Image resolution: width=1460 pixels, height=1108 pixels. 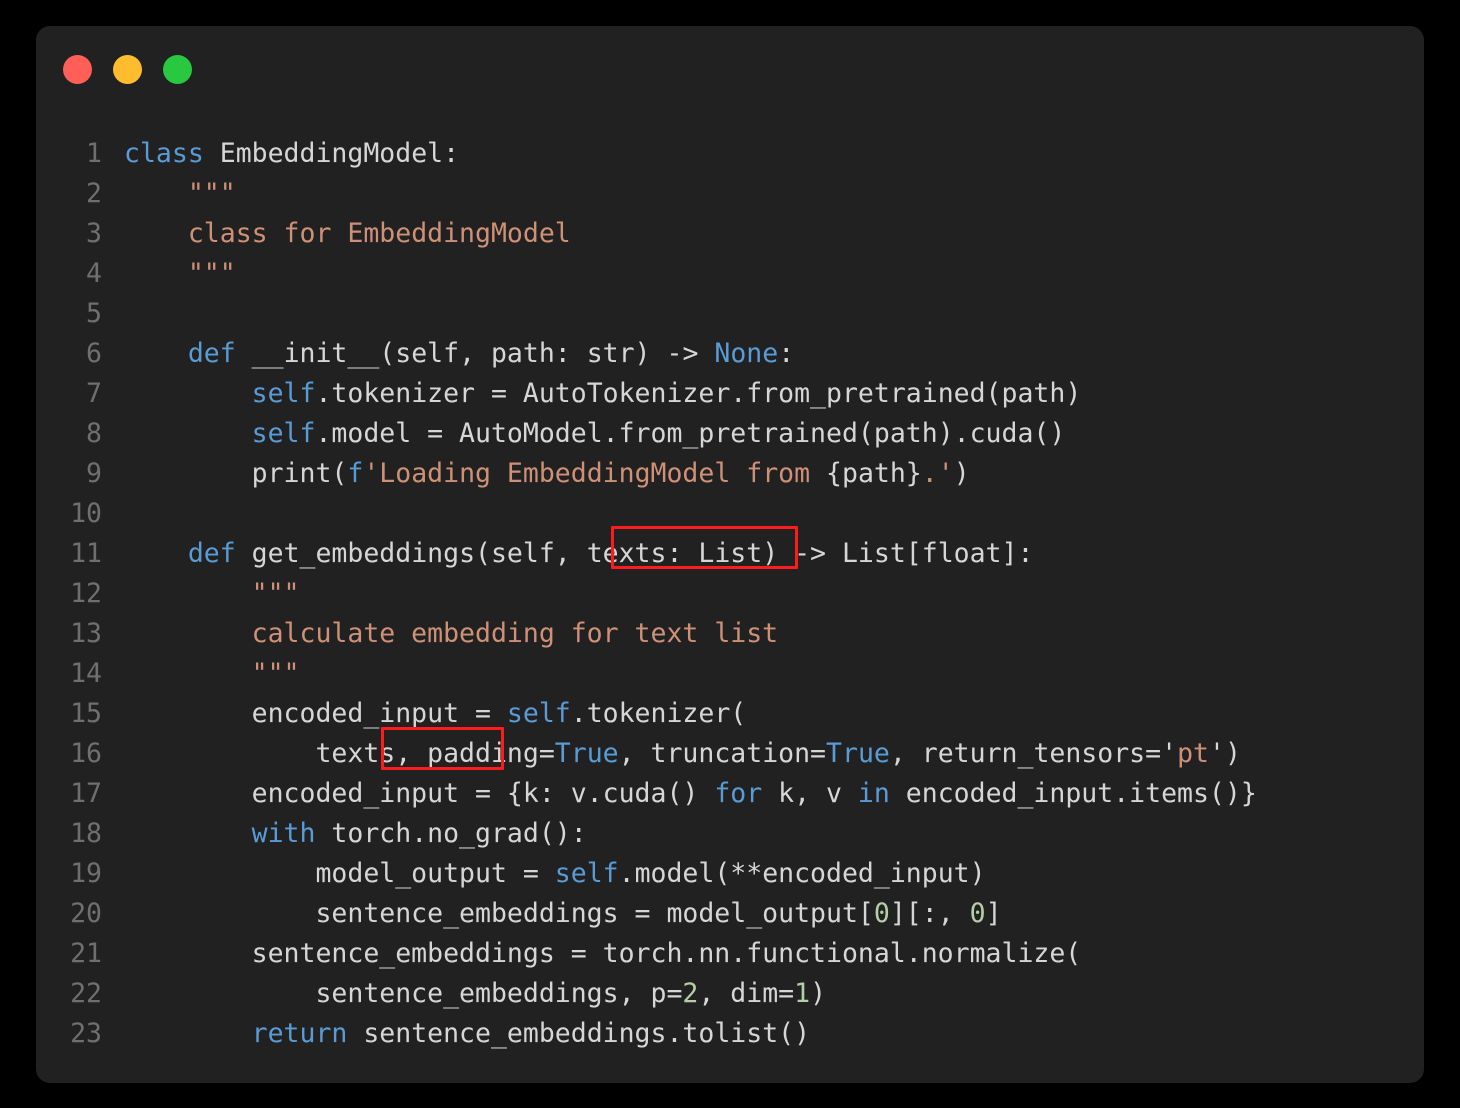 What do you see at coordinates (86, 873) in the screenshot?
I see `line-number: 19` at bounding box center [86, 873].